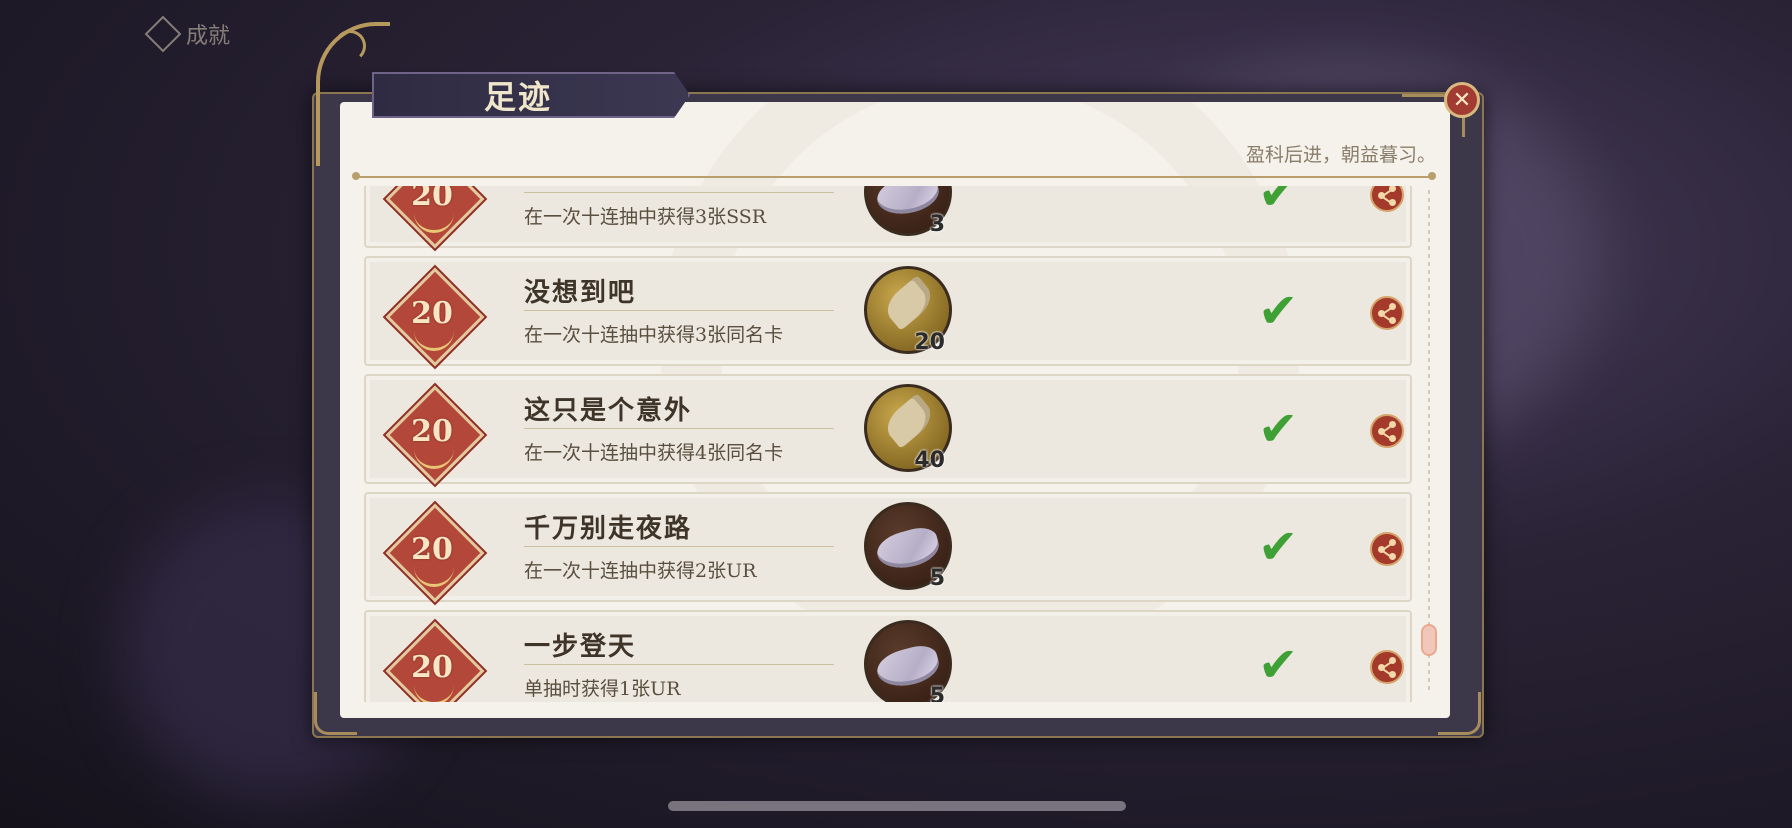 The height and width of the screenshot is (828, 1792). Describe the element at coordinates (163, 34) in the screenshot. I see `diamond-icon` at that location.